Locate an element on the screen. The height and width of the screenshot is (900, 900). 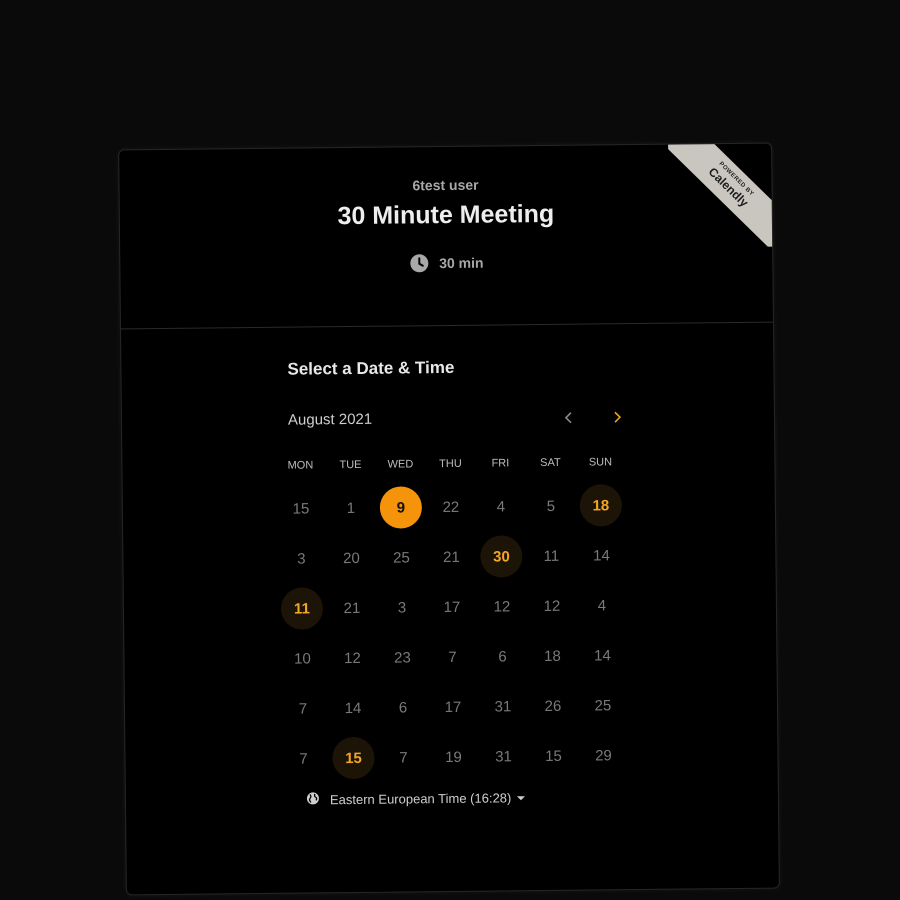
calendar-day-number: 22 is located at coordinates (451, 507).